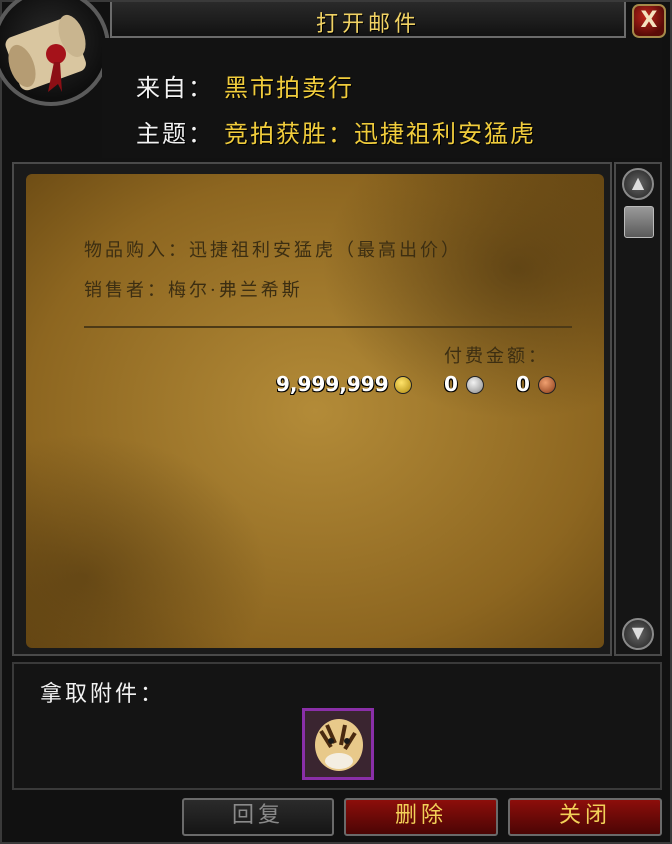  What do you see at coordinates (289, 88) in the screenshot?
I see `from-value: 黑市拍卖行` at bounding box center [289, 88].